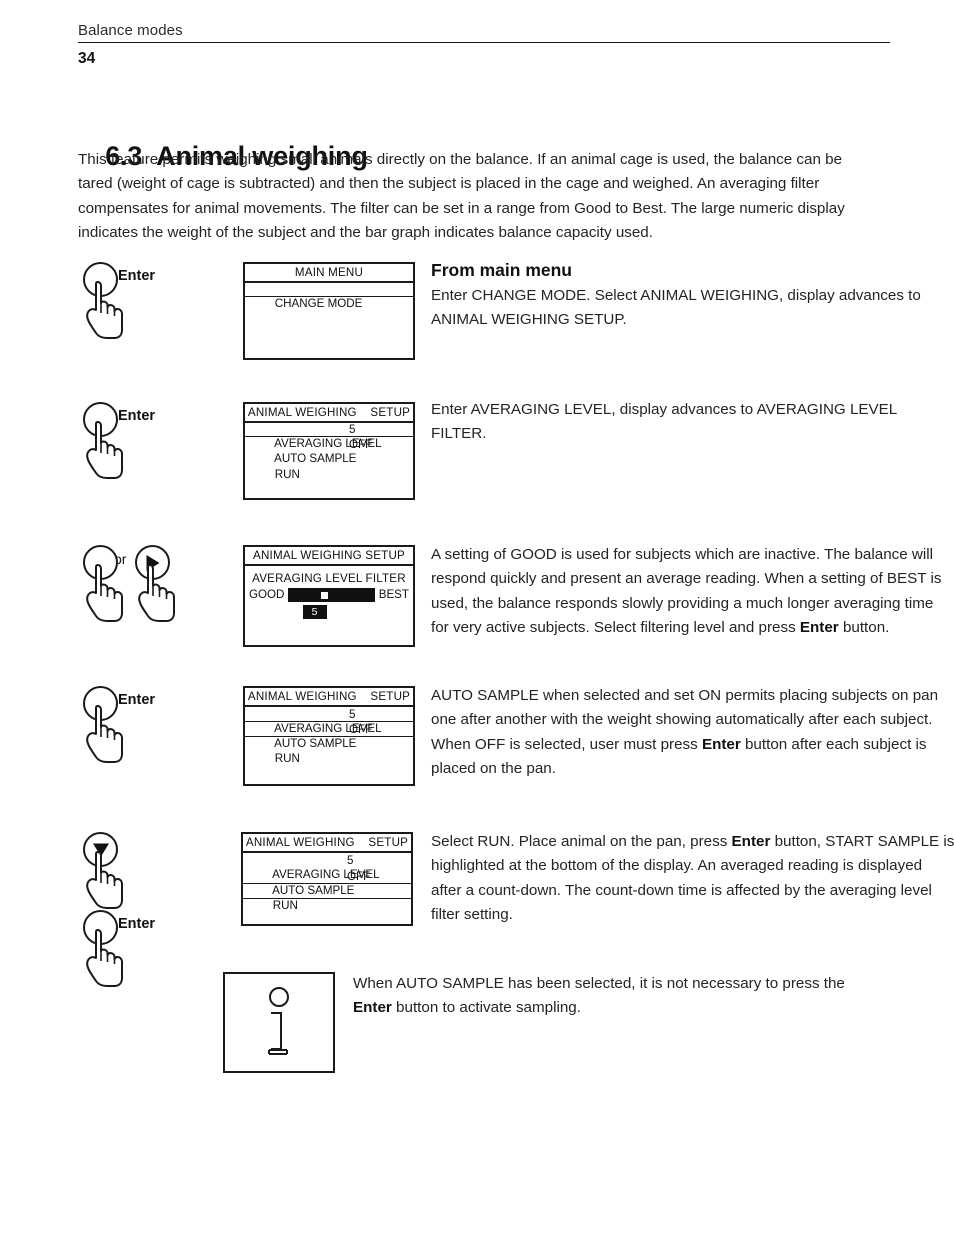 This screenshot has height=1235, width=954. What do you see at coordinates (751, 841) in the screenshot?
I see `step-5-enter-emphasis: Enter` at bounding box center [751, 841].